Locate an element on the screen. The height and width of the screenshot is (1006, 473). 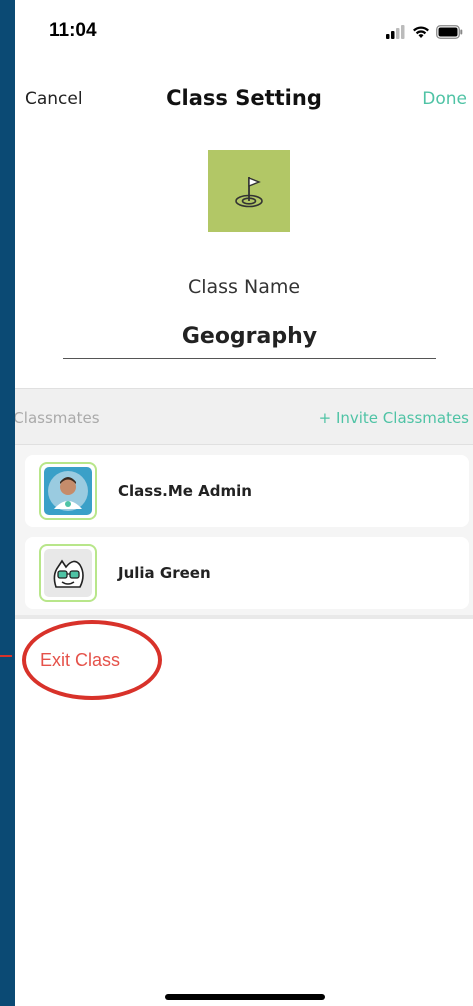
cartoon-avatar-icon is located at coordinates (68, 573).